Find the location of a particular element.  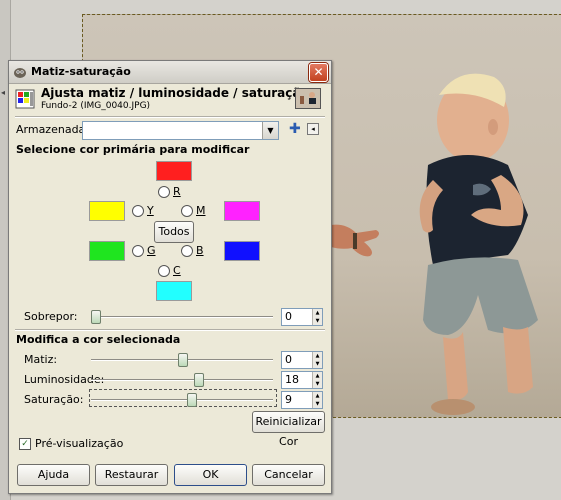

swatch-magenta is located at coordinates (242, 211).